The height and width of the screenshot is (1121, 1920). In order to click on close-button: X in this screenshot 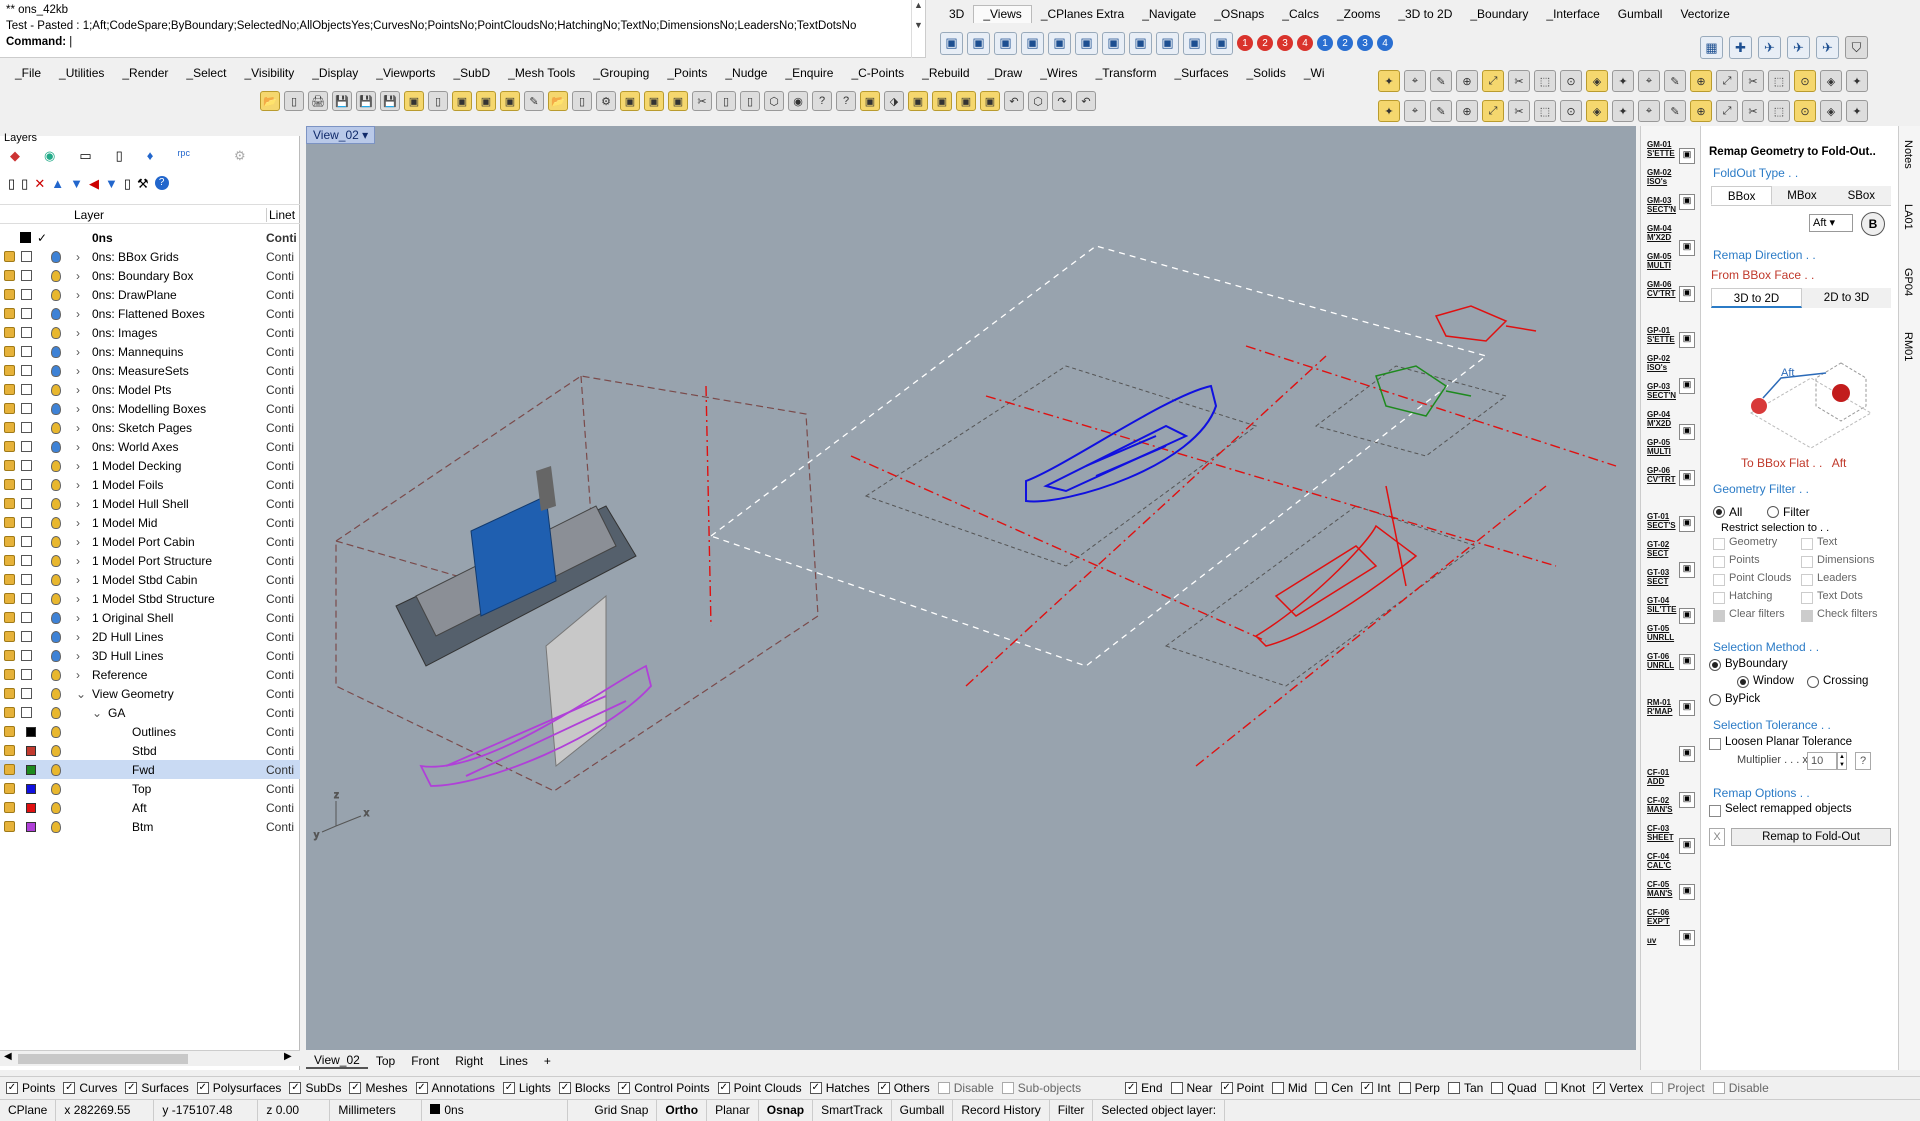, I will do `click(1717, 837)`.